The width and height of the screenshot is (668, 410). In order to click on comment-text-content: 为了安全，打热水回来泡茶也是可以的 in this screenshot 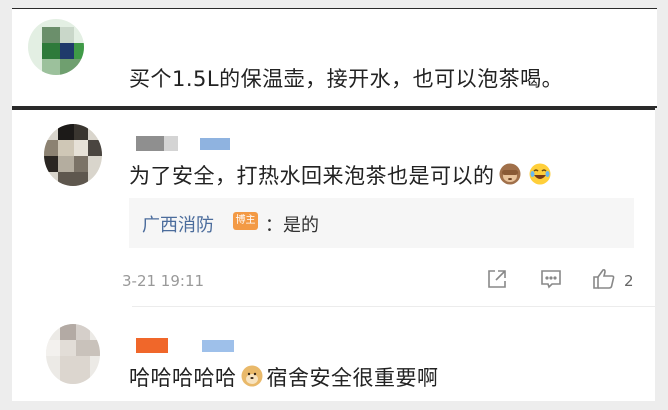, I will do `click(312, 176)`.